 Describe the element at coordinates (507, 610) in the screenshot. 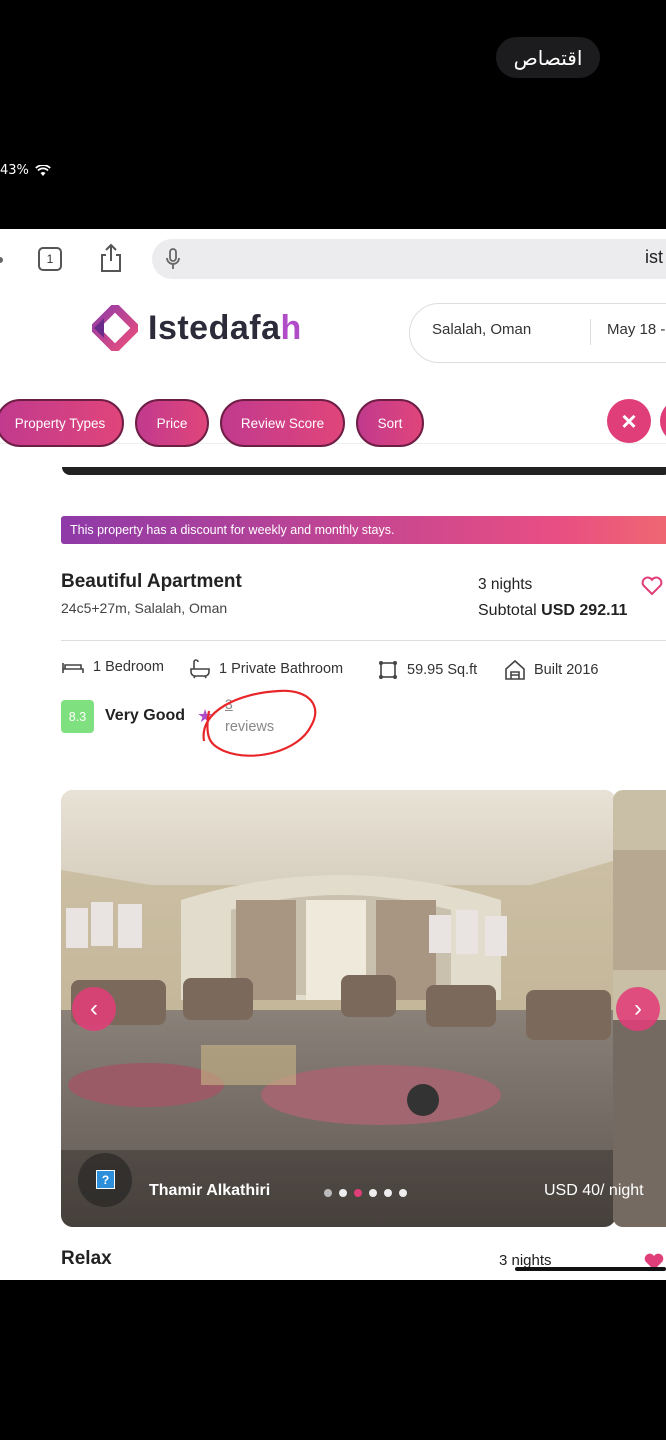

I see `subtotal-label: Subtotal` at that location.